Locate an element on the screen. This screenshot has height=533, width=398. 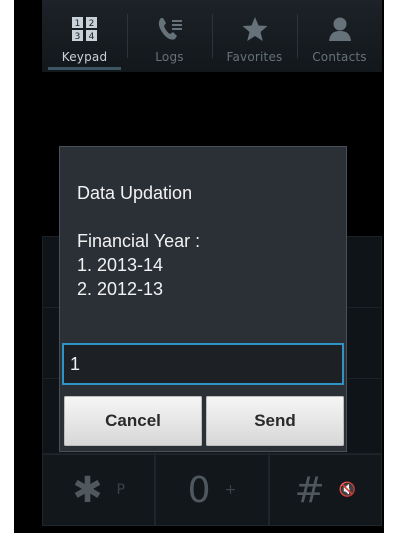
key-sub-glyph: + is located at coordinates (230, 490).